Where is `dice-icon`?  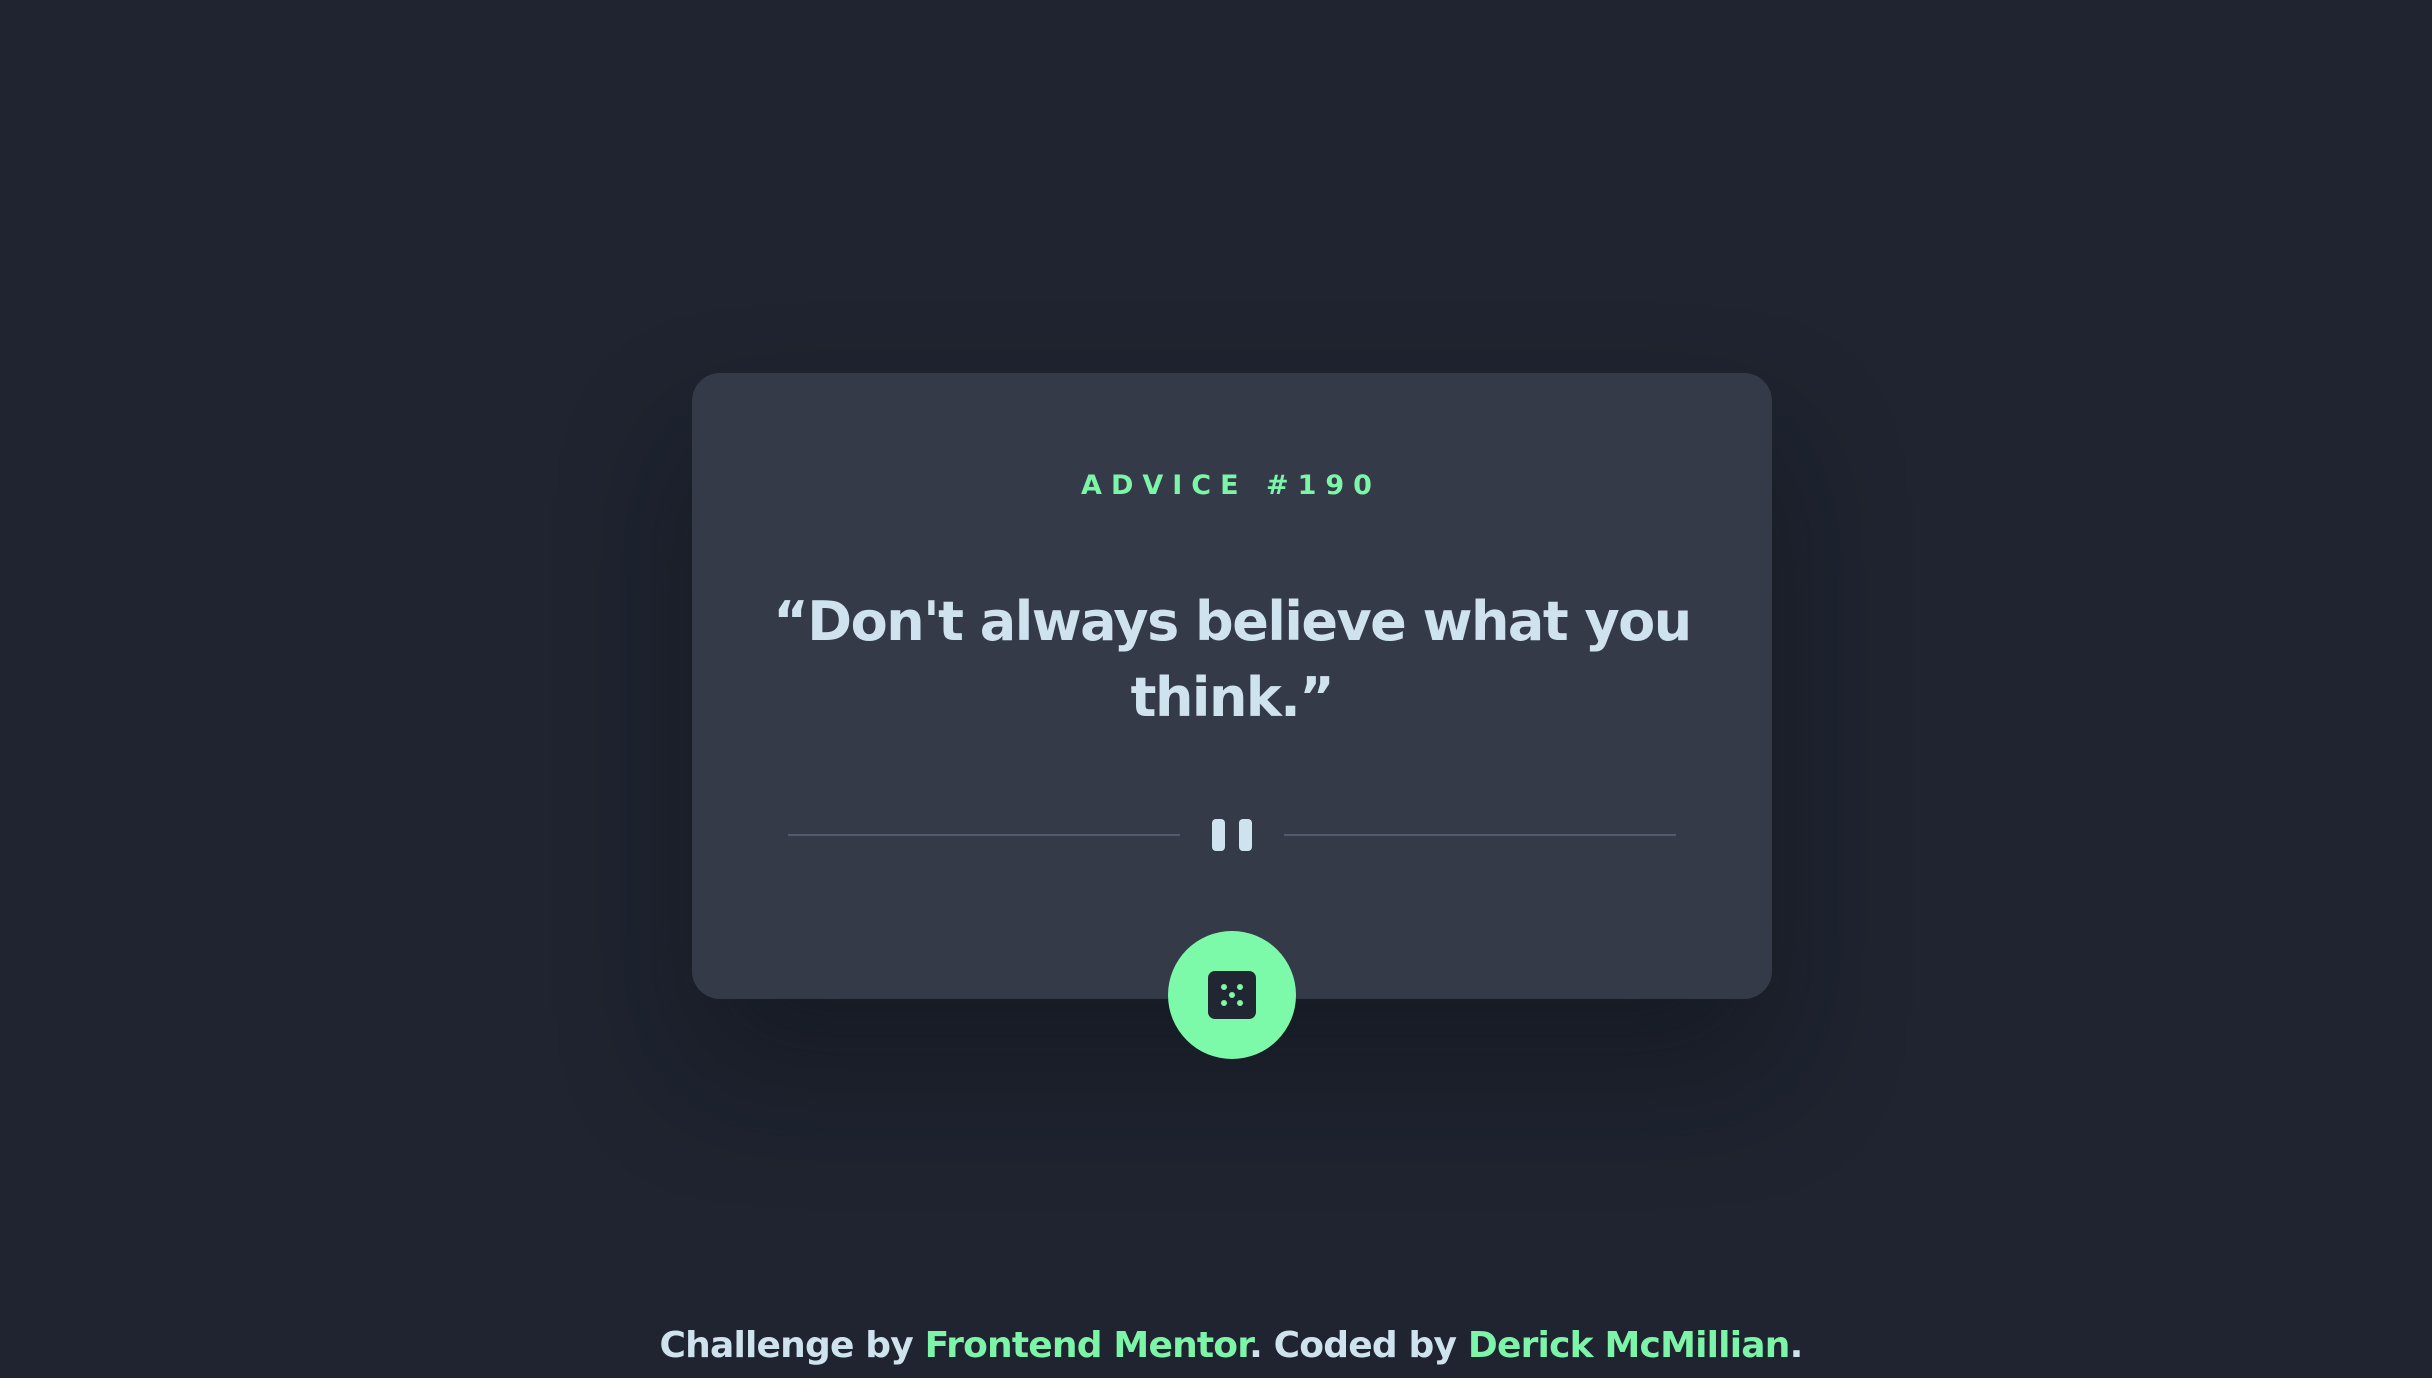 dice-icon is located at coordinates (1232, 995).